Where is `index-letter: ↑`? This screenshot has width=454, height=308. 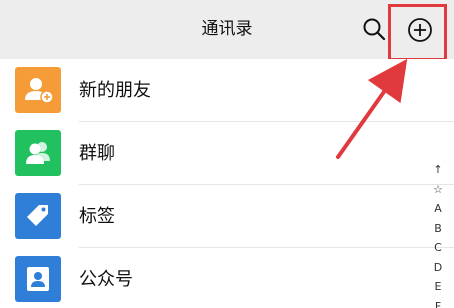
index-letter: ↑ is located at coordinates (438, 170).